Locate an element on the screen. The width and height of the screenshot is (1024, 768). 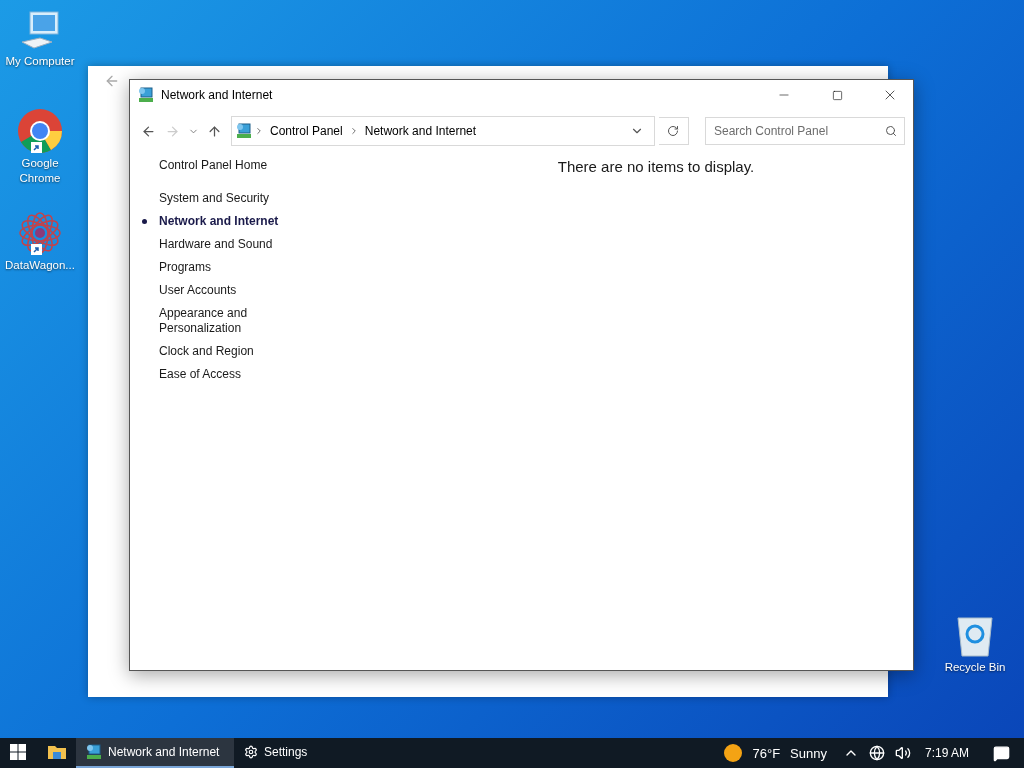
empty-message: There are no items to display. is located at coordinates (656, 167).